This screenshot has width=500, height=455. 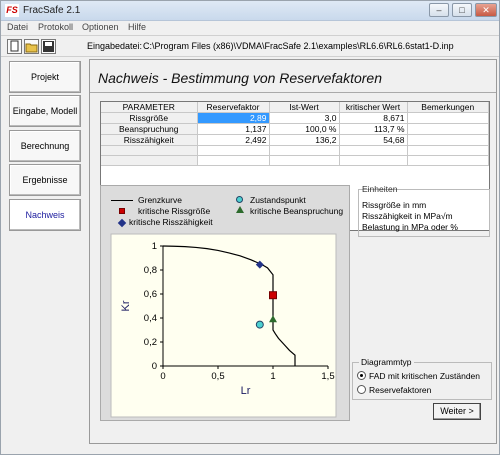 I want to click on legend-grenzkurve-line, so click(x=122, y=200).